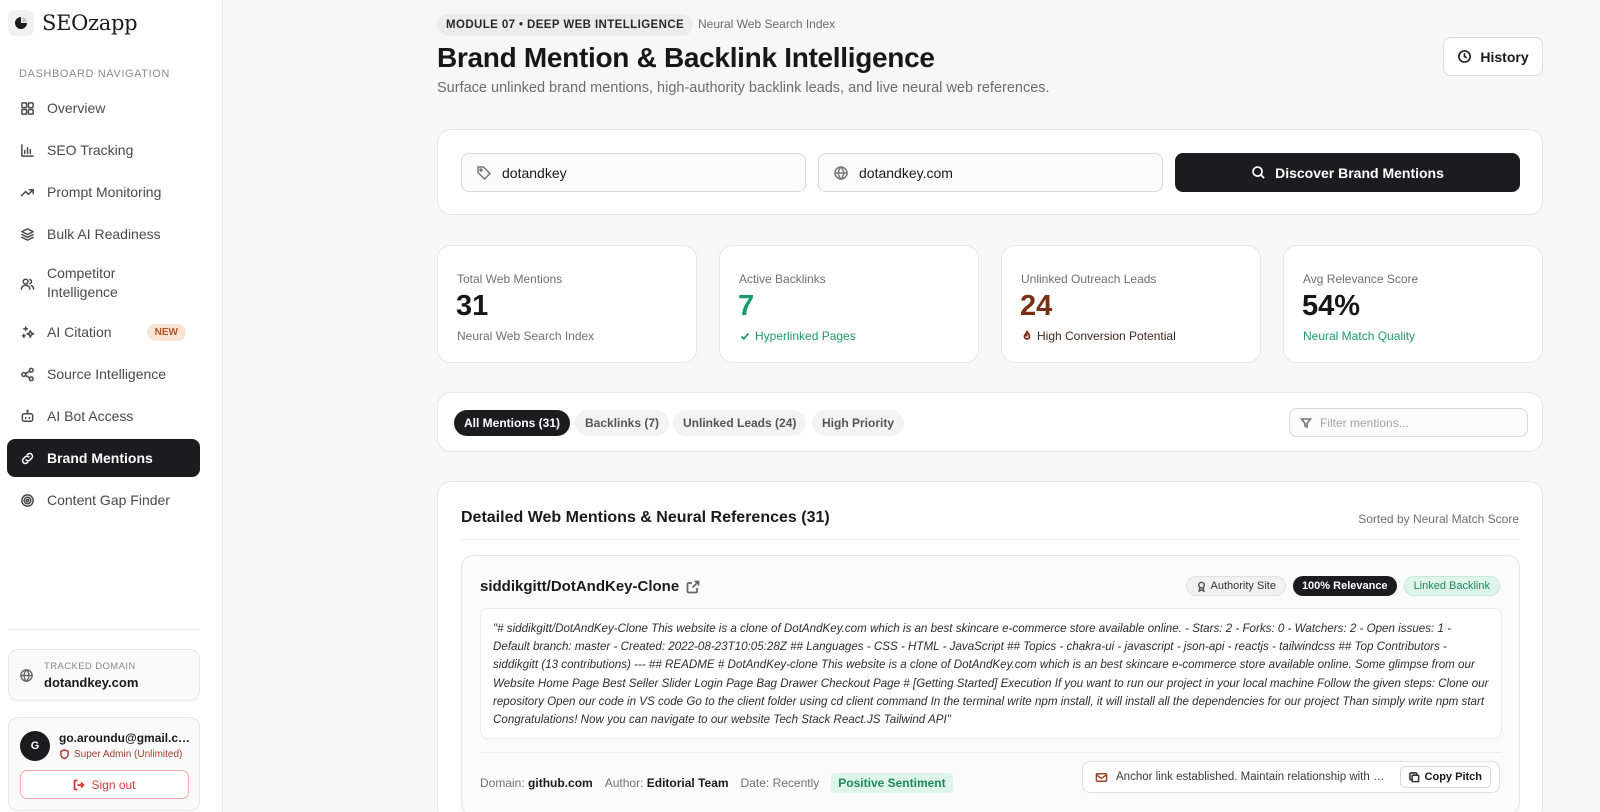  What do you see at coordinates (536, 783) in the screenshot?
I see `meta-domain: Domain: github.com` at bounding box center [536, 783].